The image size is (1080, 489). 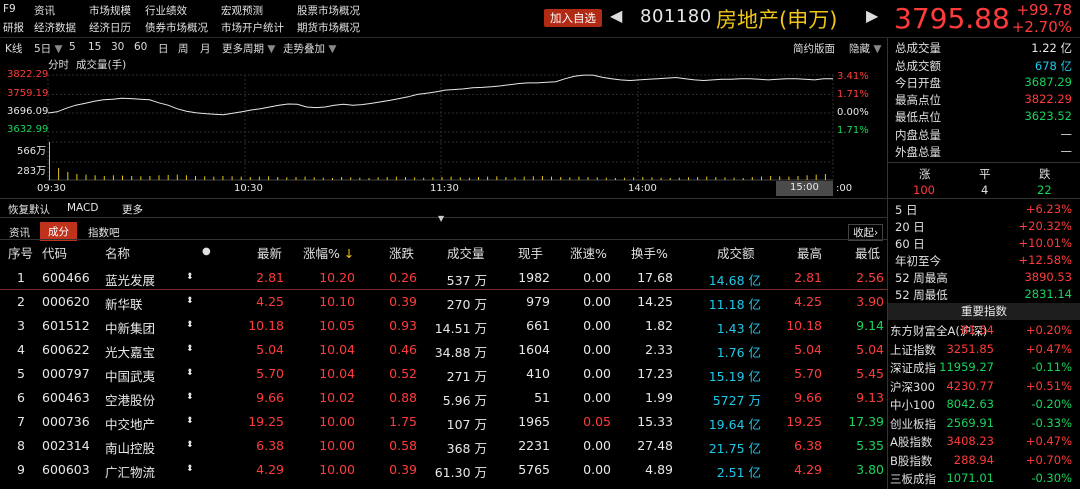 I want to click on period-select: 5日 ▼, so click(x=48, y=48).